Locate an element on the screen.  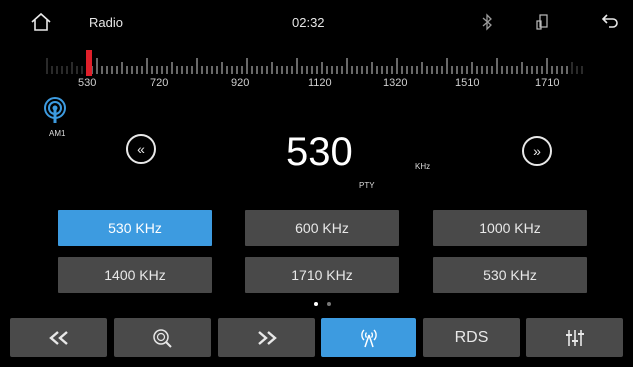
equalizer-button is located at coordinates (574, 337).